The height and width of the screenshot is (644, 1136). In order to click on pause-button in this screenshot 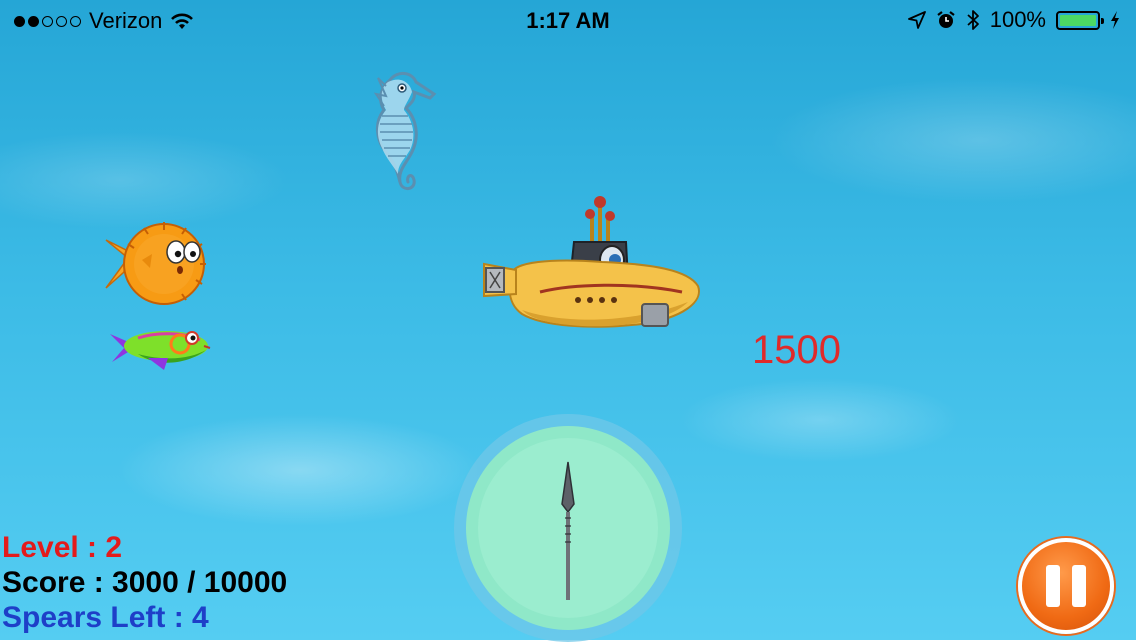, I will do `click(1066, 586)`.